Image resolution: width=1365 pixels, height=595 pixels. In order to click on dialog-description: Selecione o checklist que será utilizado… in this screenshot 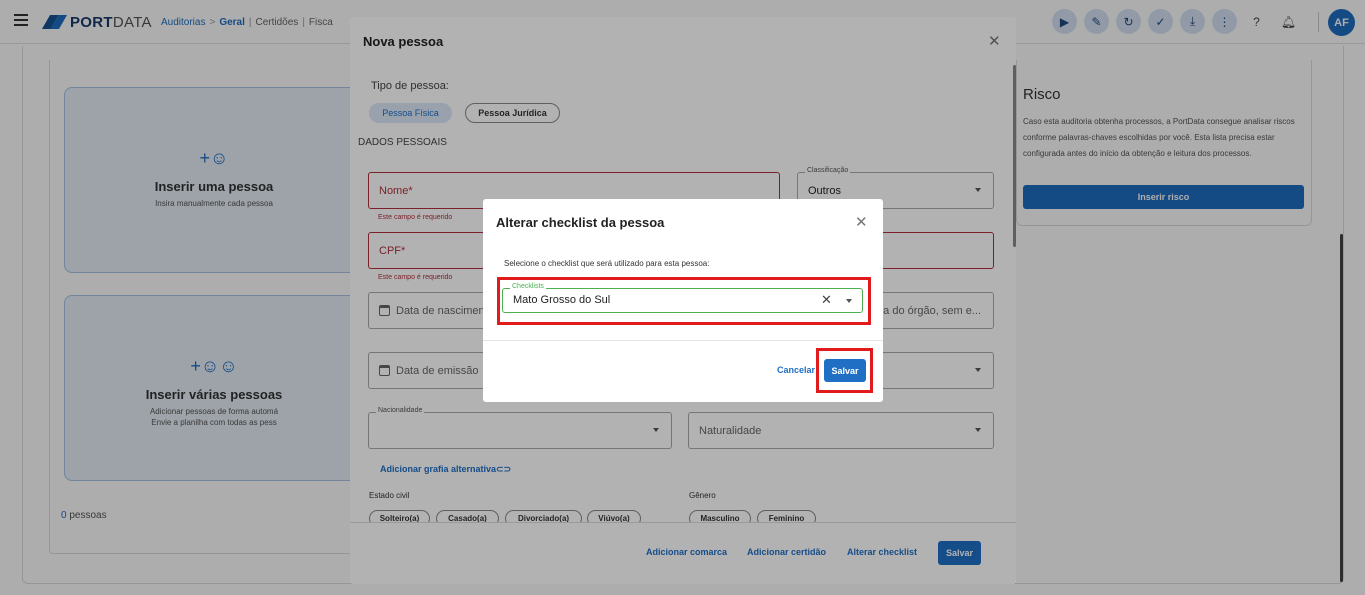, I will do `click(607, 263)`.